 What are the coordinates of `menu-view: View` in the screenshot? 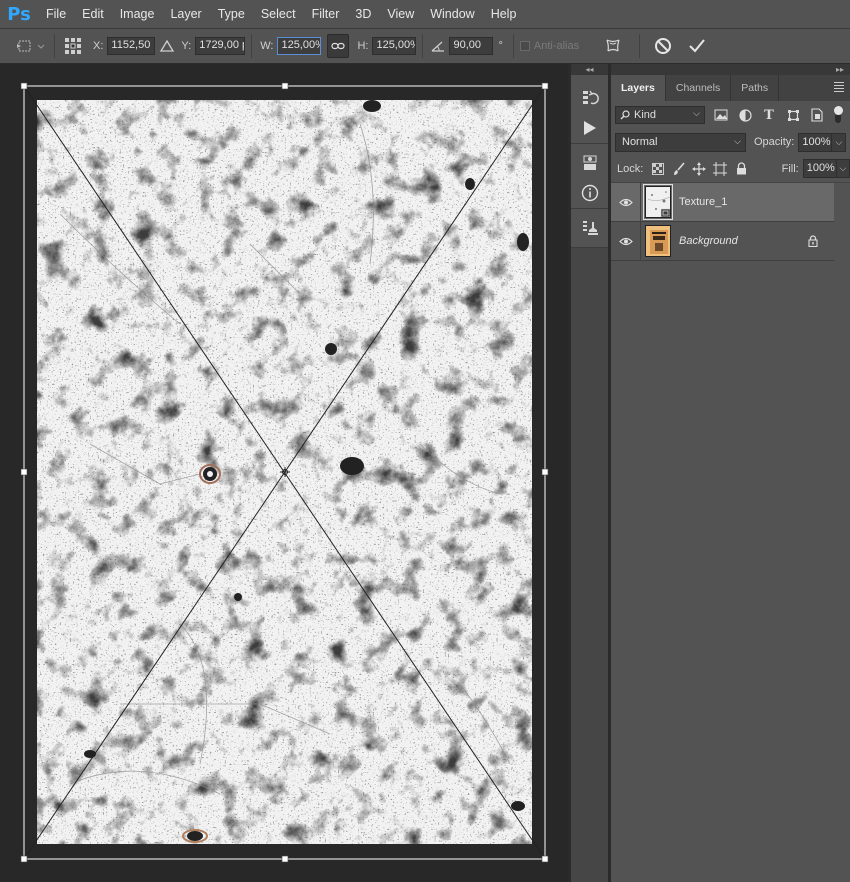 It's located at (400, 14).